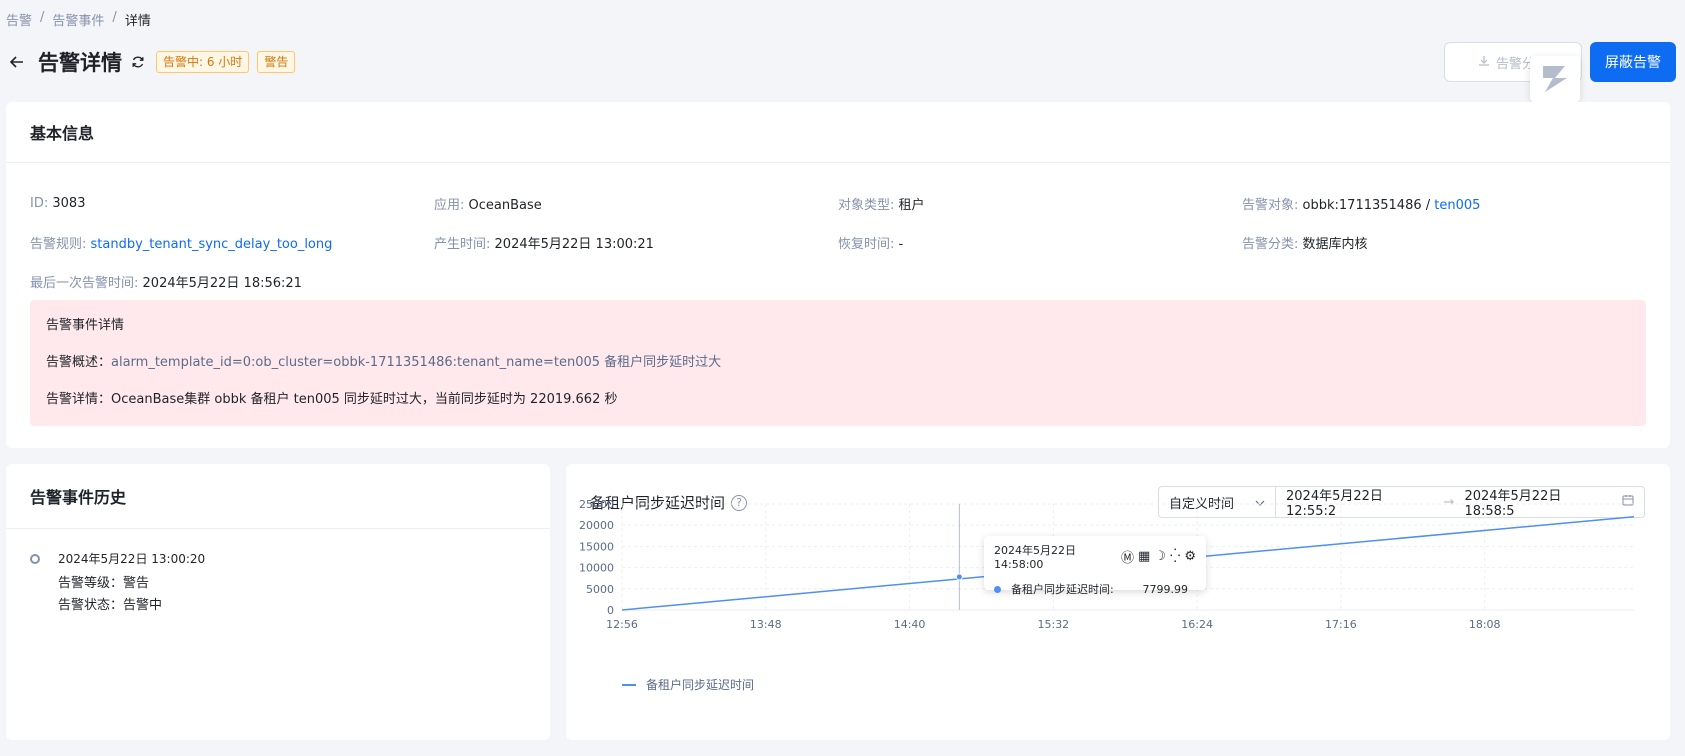  Describe the element at coordinates (610, 610) in the screenshot. I see `y-tick-label: 0` at that location.